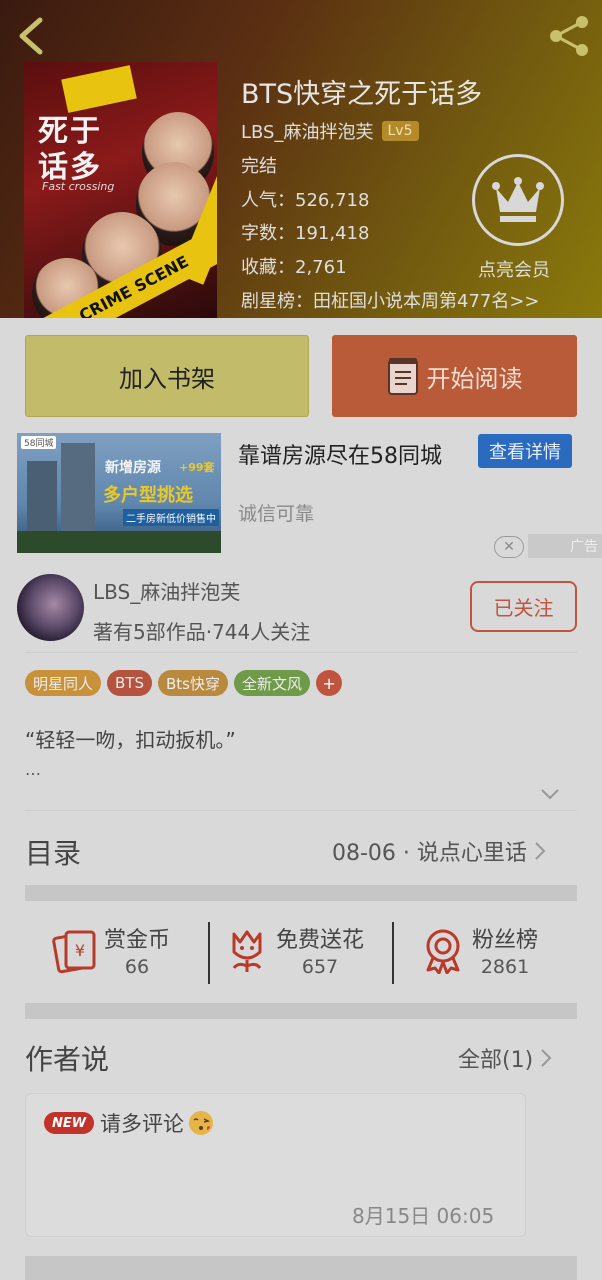 Image resolution: width=602 pixels, height=1280 pixels. I want to click on member-label: 点亮会员, so click(514, 269).